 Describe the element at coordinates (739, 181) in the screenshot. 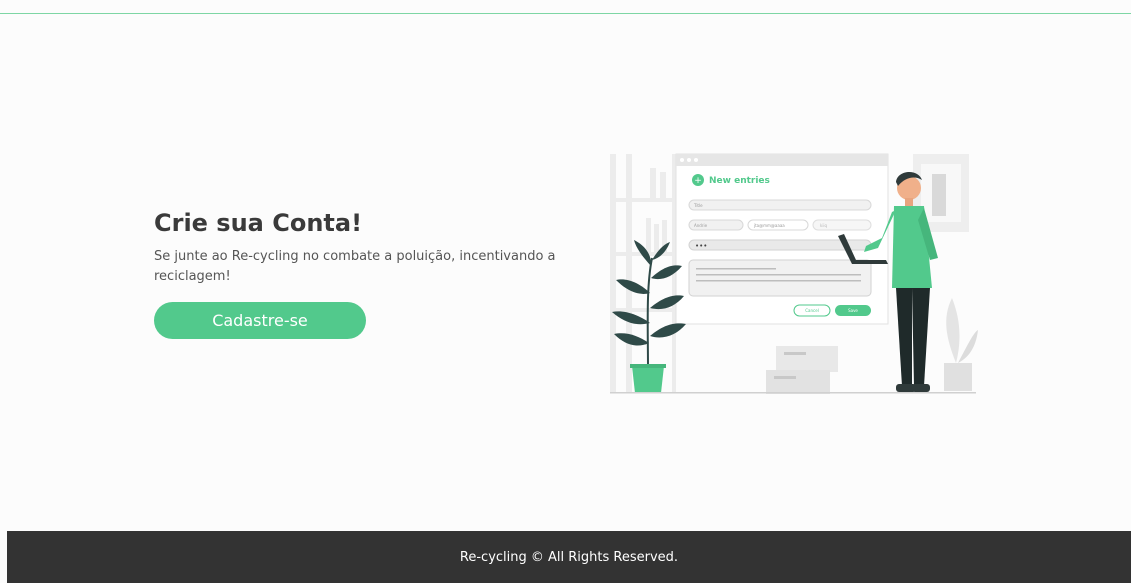

I see `form-title: New entries` at that location.